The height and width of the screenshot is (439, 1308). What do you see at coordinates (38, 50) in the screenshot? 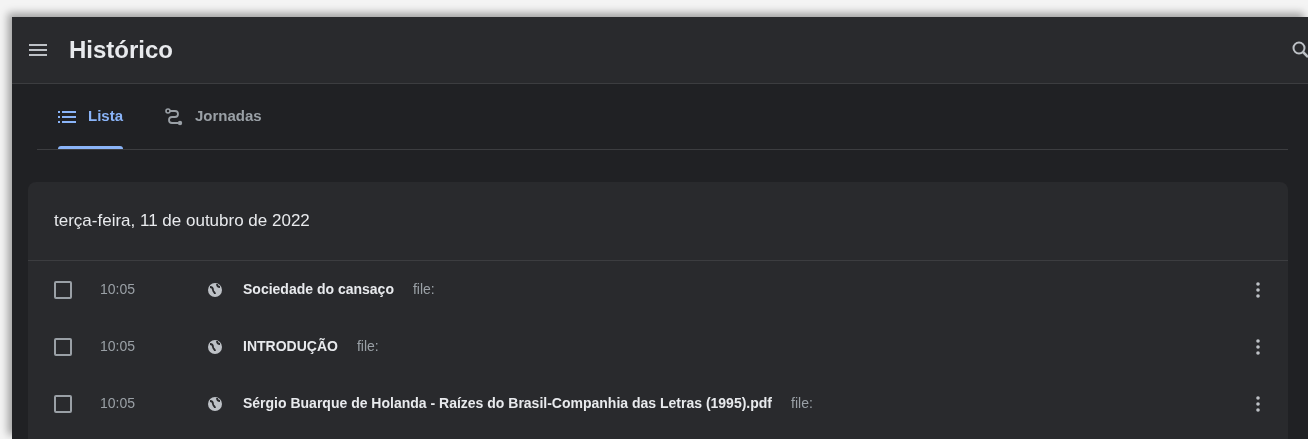
I see `menu-icon` at bounding box center [38, 50].